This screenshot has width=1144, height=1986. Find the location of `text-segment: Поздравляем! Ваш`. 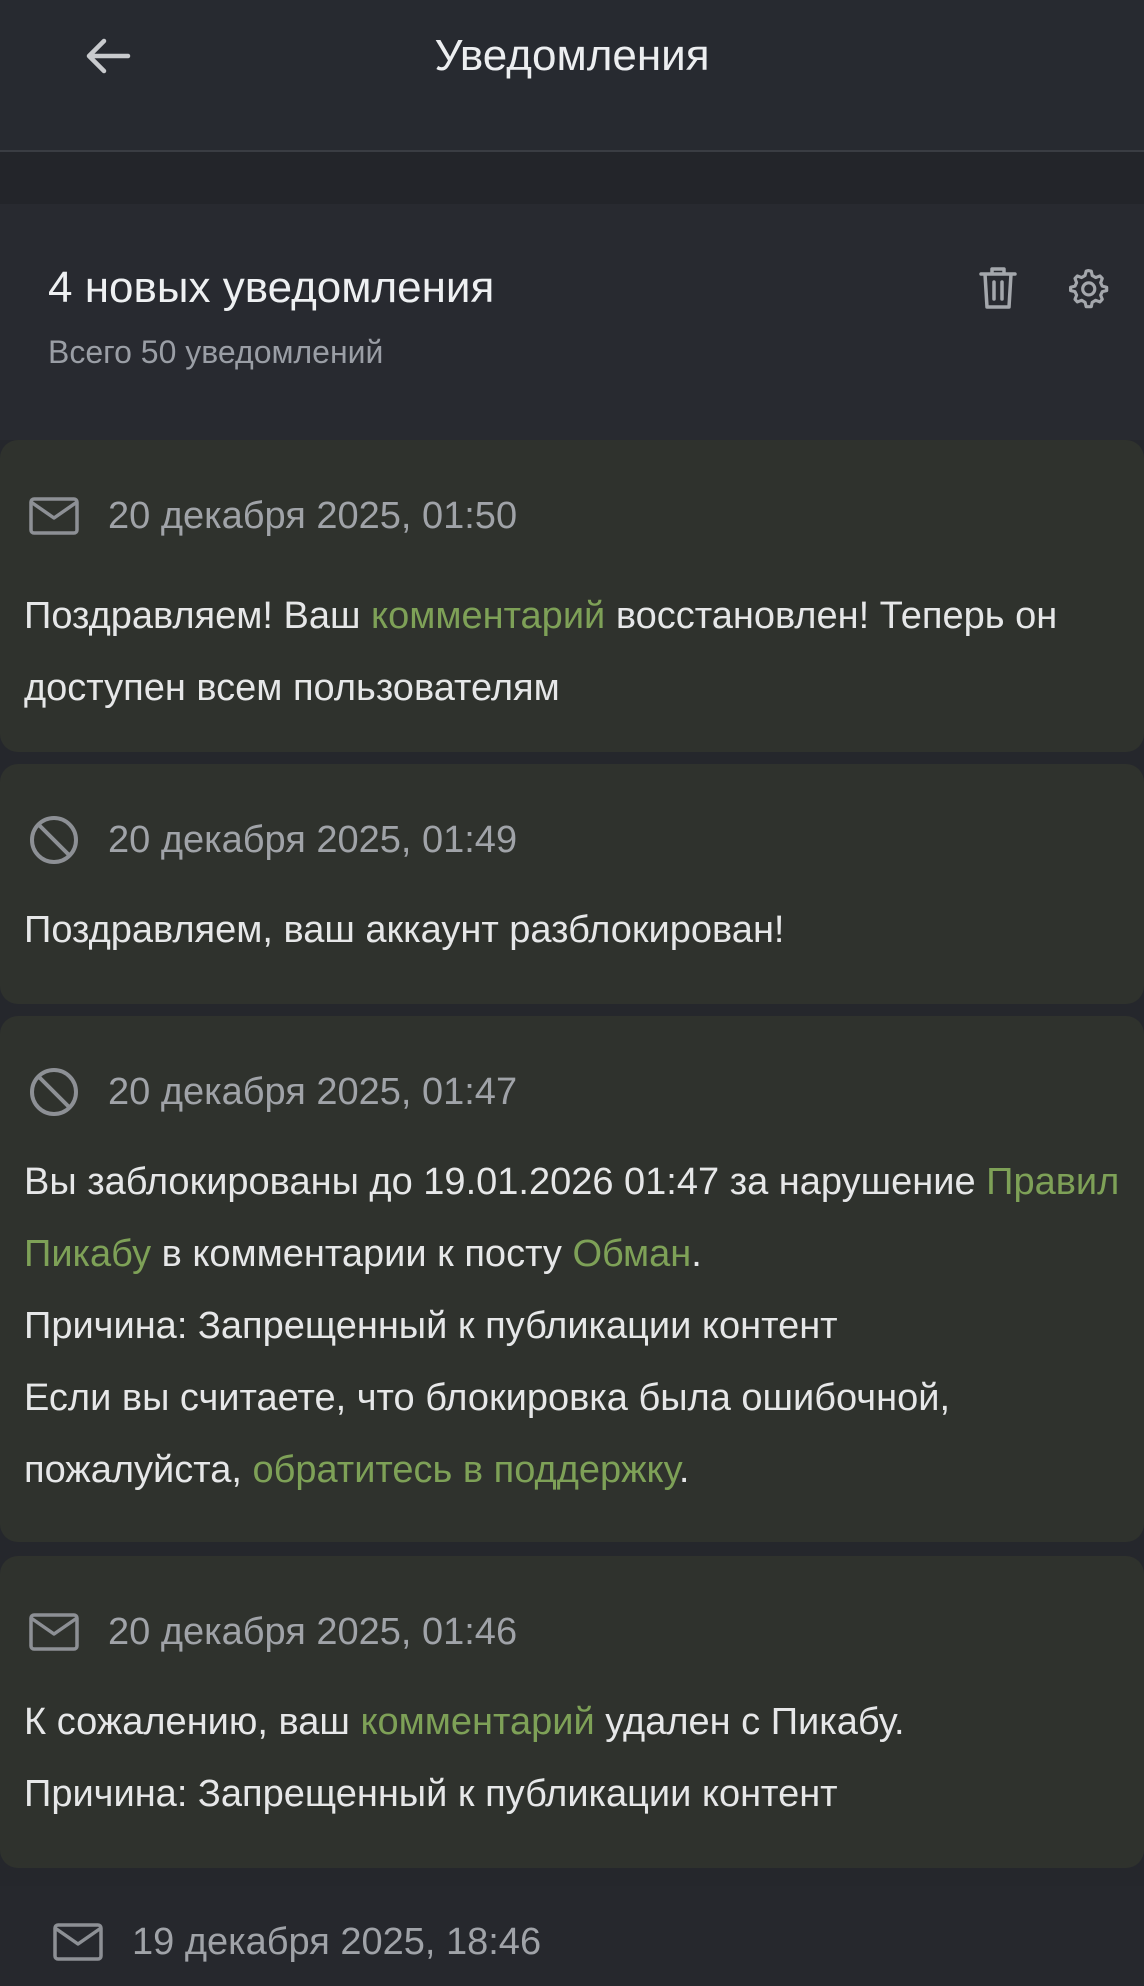

text-segment: Поздравляем! Ваш is located at coordinates (198, 616).